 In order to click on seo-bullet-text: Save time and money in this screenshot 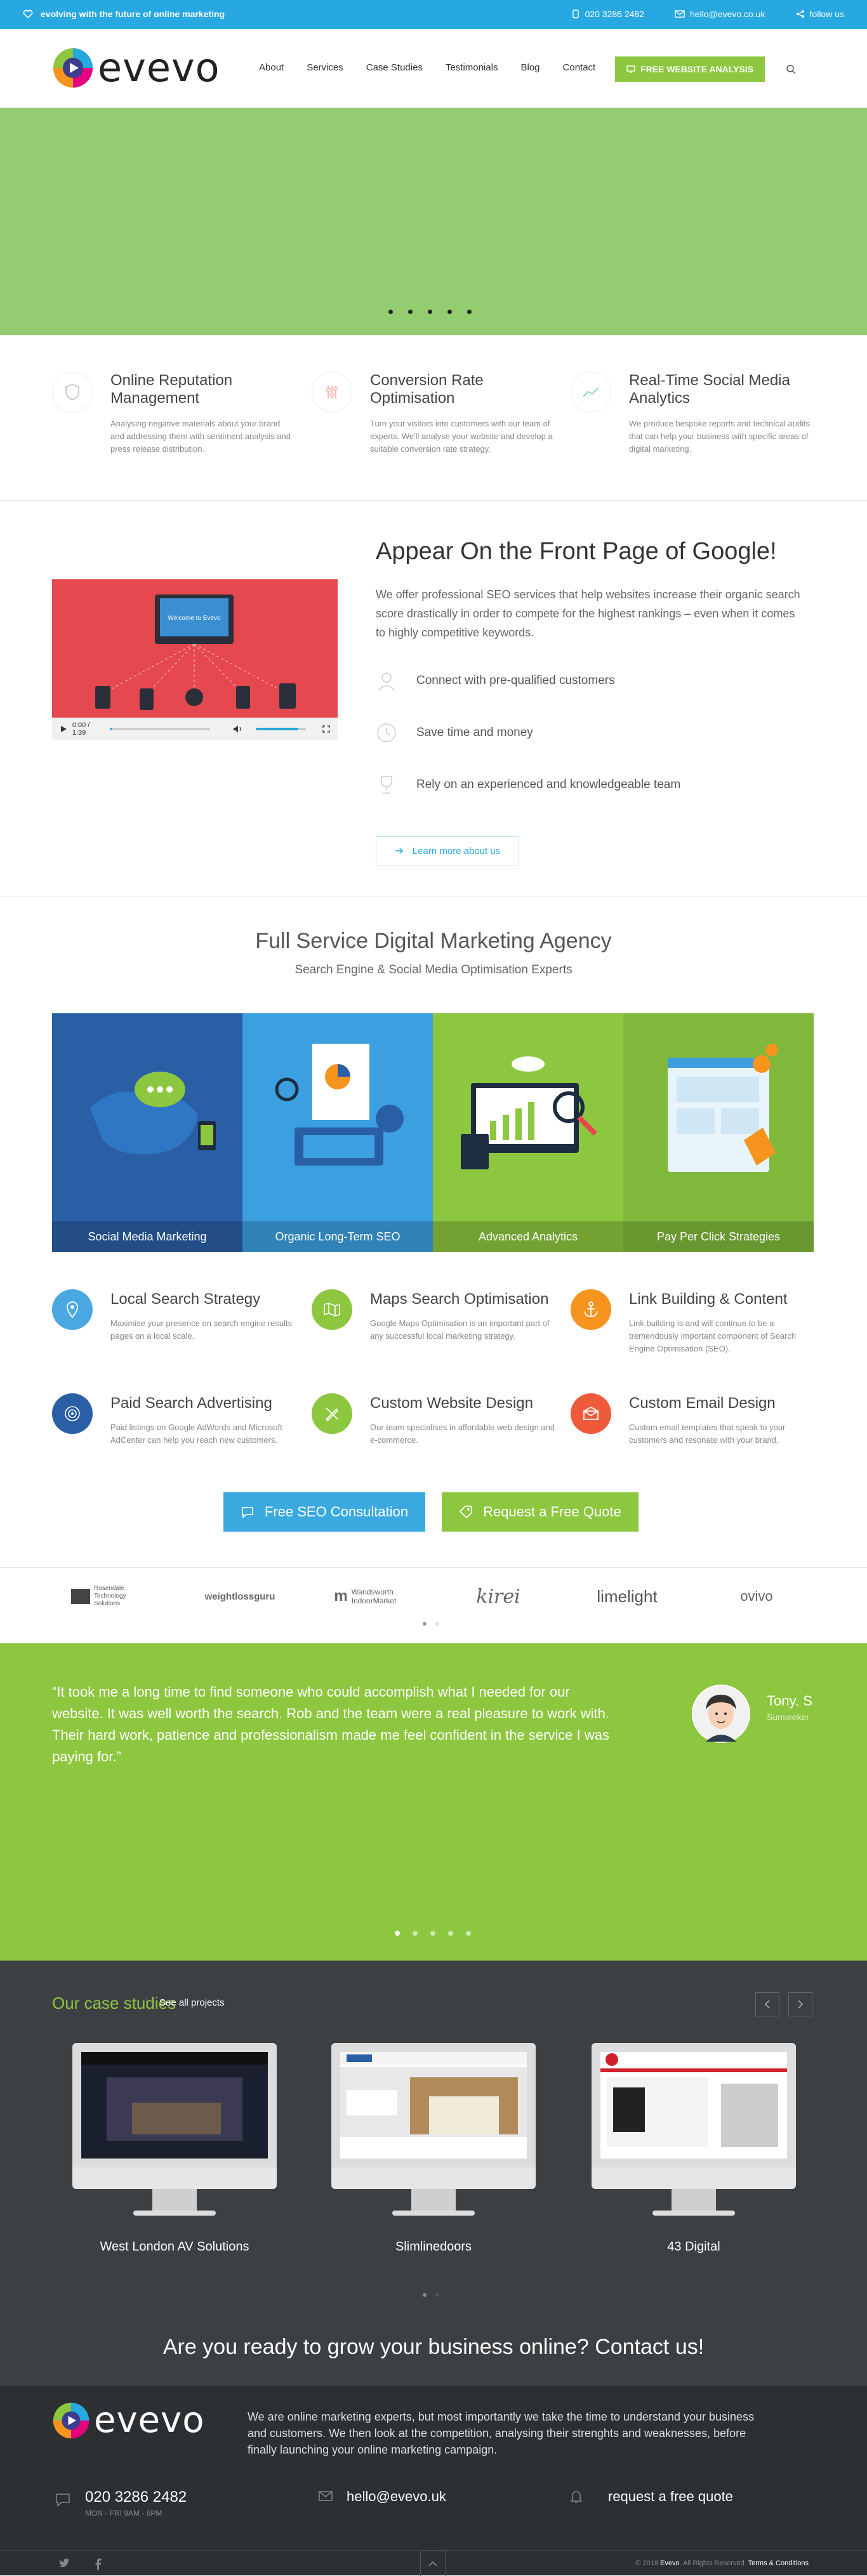, I will do `click(474, 732)`.